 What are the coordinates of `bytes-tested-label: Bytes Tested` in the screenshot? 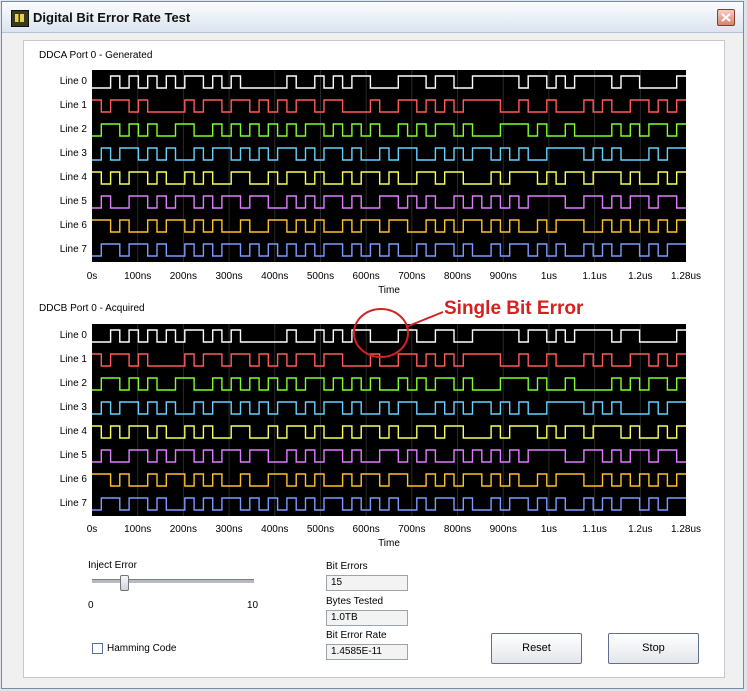 It's located at (355, 601).